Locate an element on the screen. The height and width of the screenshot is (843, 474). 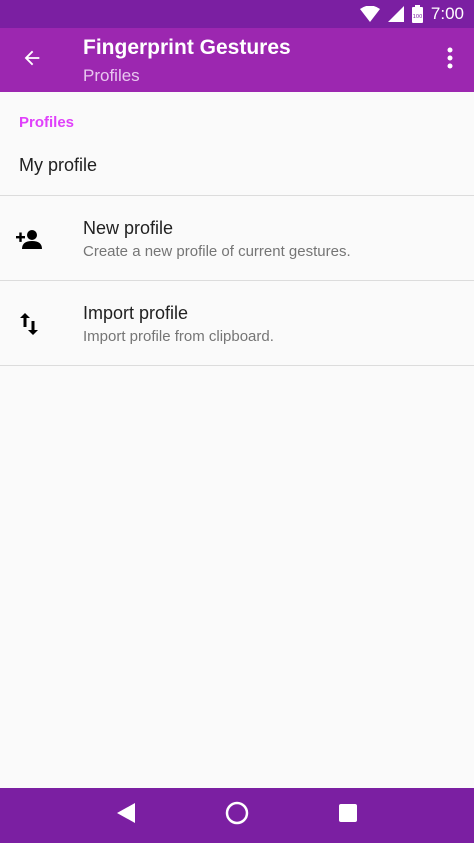
home-nav-icon is located at coordinates (237, 815).